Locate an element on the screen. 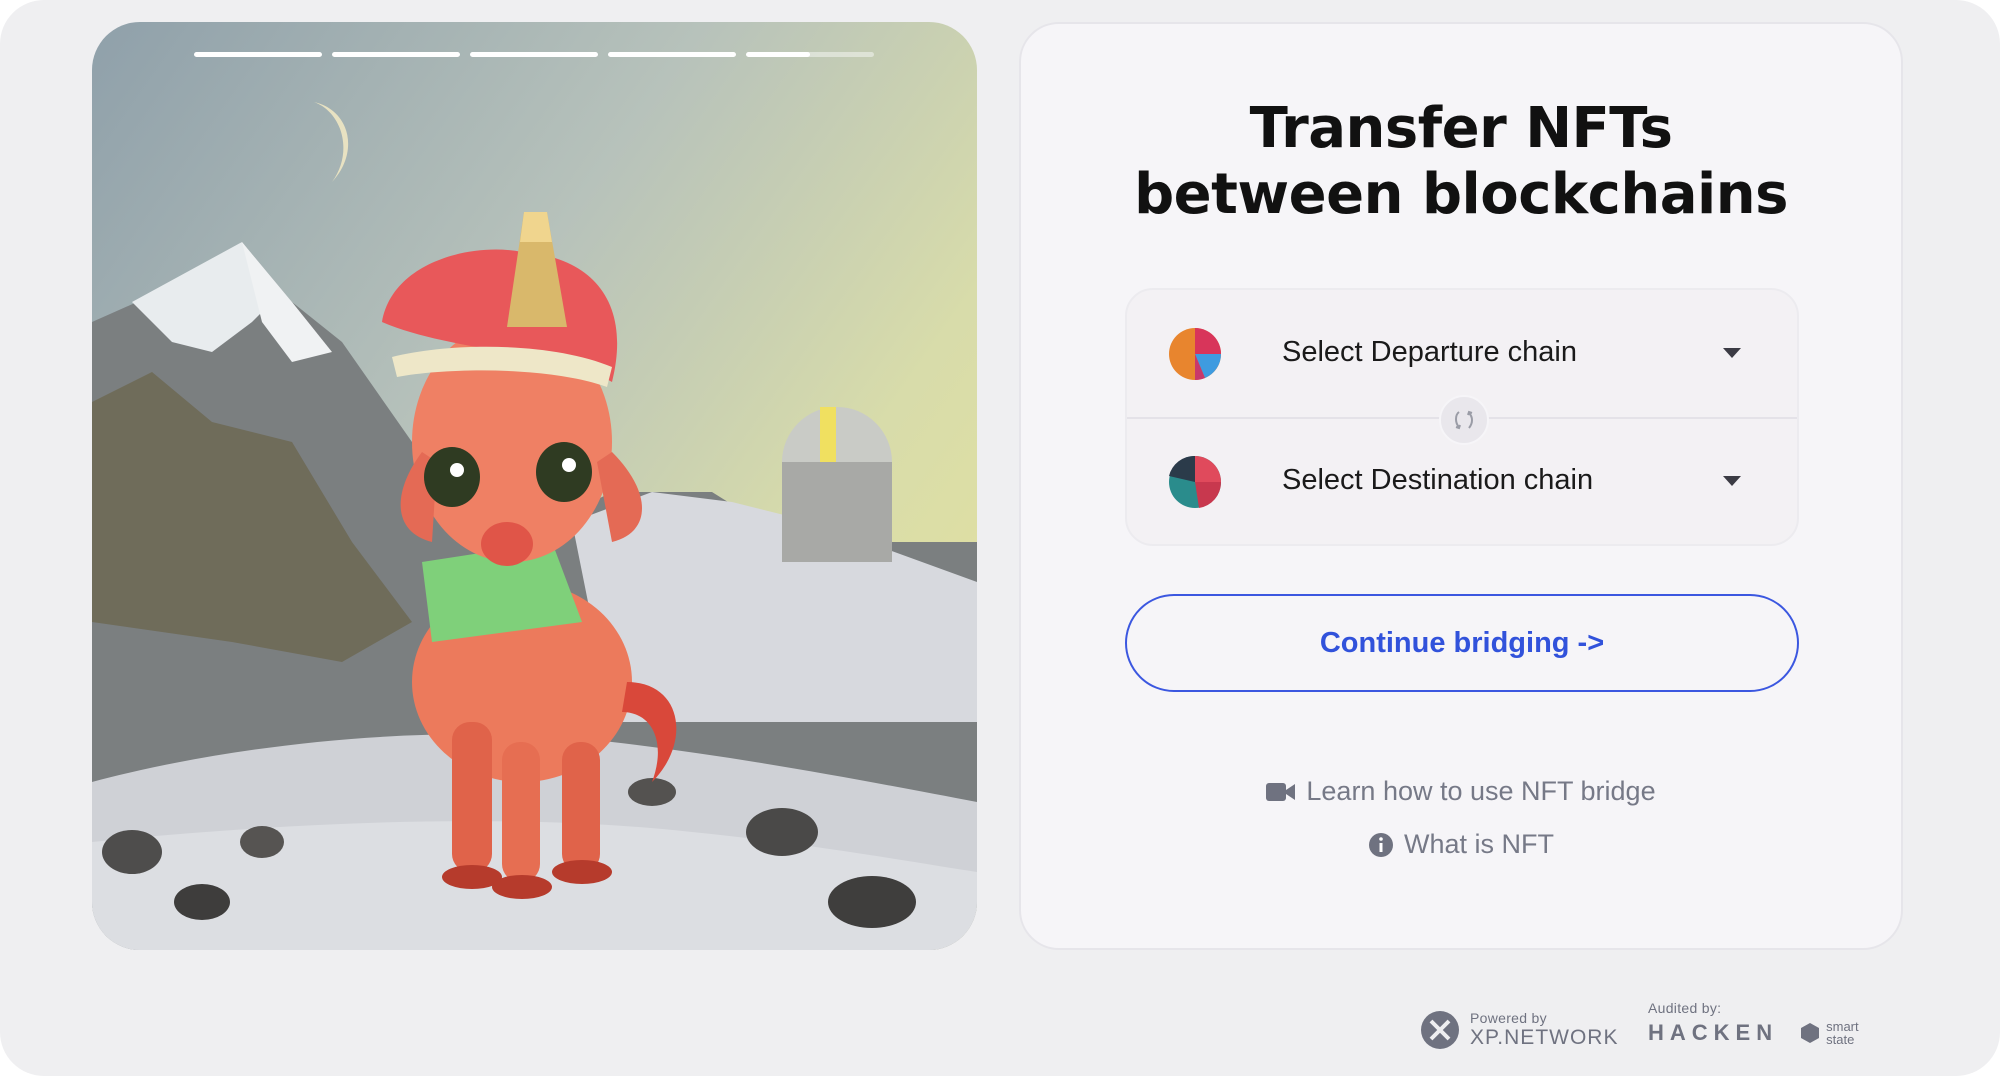 This screenshot has width=2000, height=1076. title-line-1: Transfer NFTs is located at coordinates (1461, 128).